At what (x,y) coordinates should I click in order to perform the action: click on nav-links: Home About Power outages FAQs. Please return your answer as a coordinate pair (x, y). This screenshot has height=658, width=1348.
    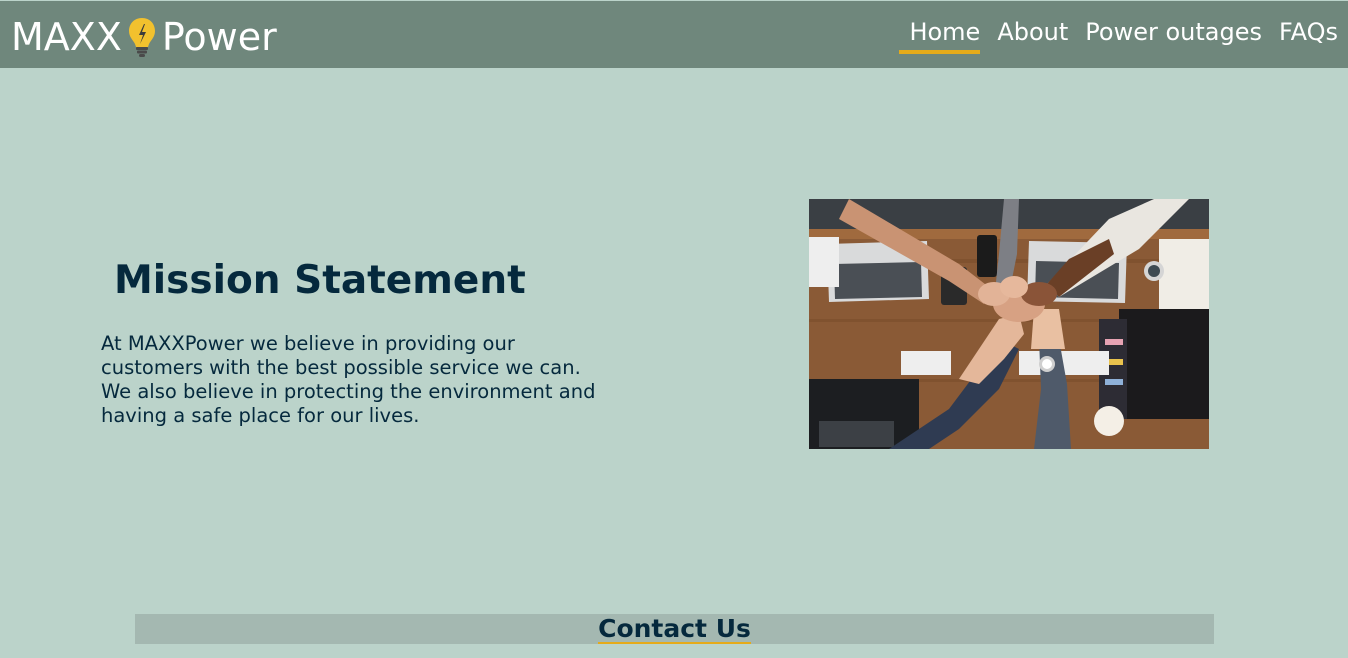
    Looking at the image, I should click on (1118, 35).